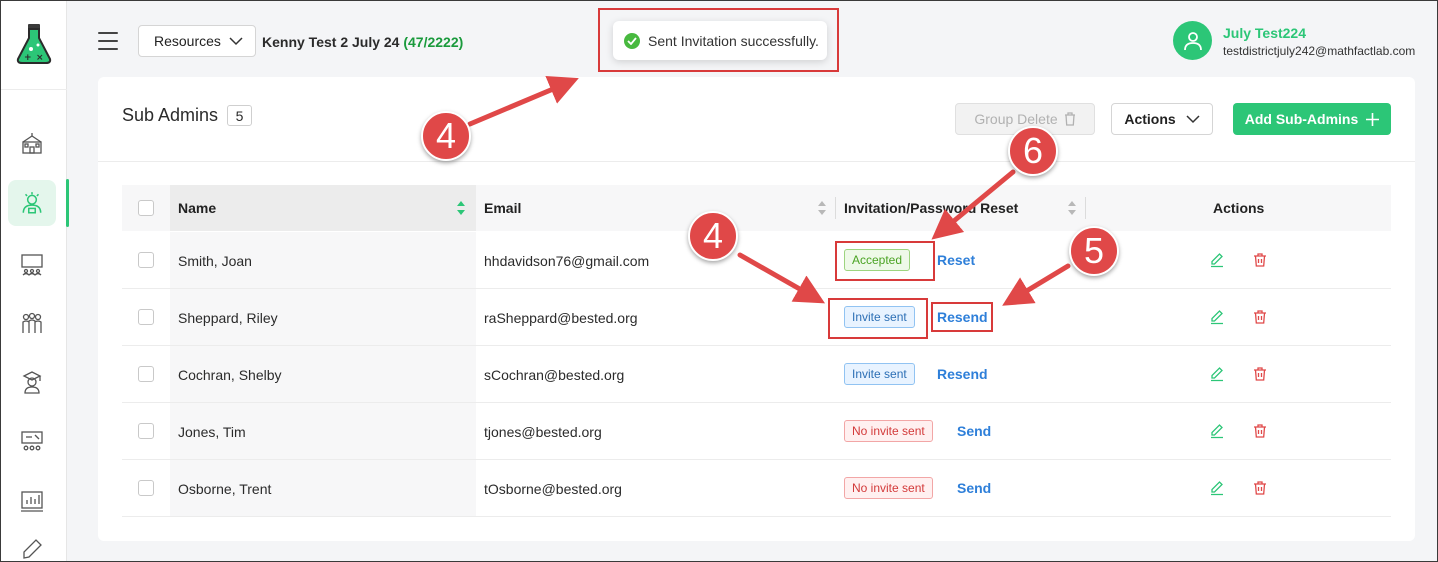  I want to click on row-name: Osborne, Trent, so click(225, 489).